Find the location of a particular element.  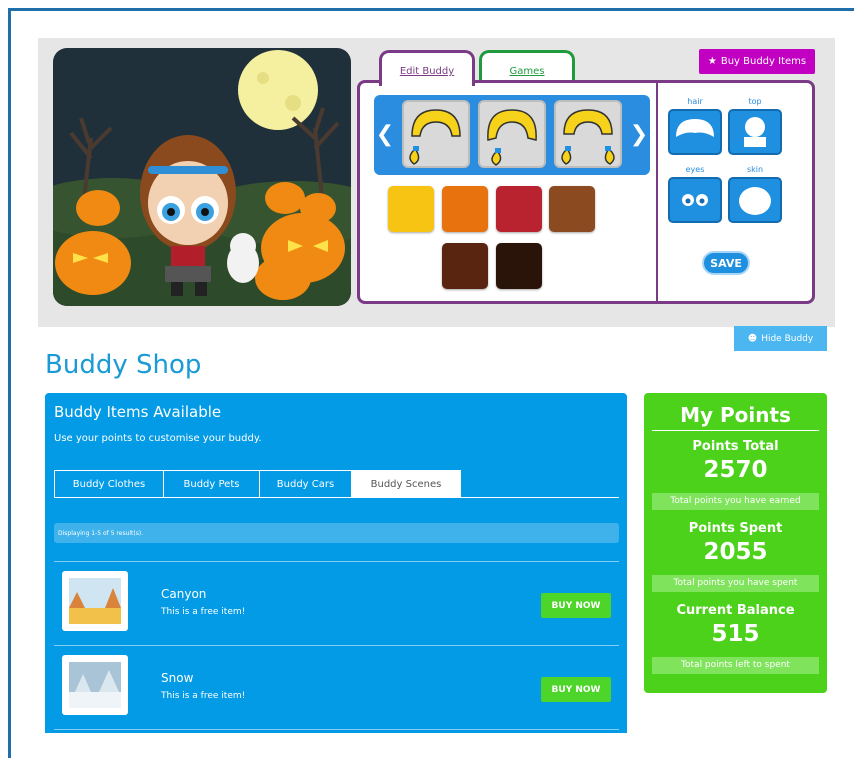

points-title: My Points is located at coordinates (735, 415).